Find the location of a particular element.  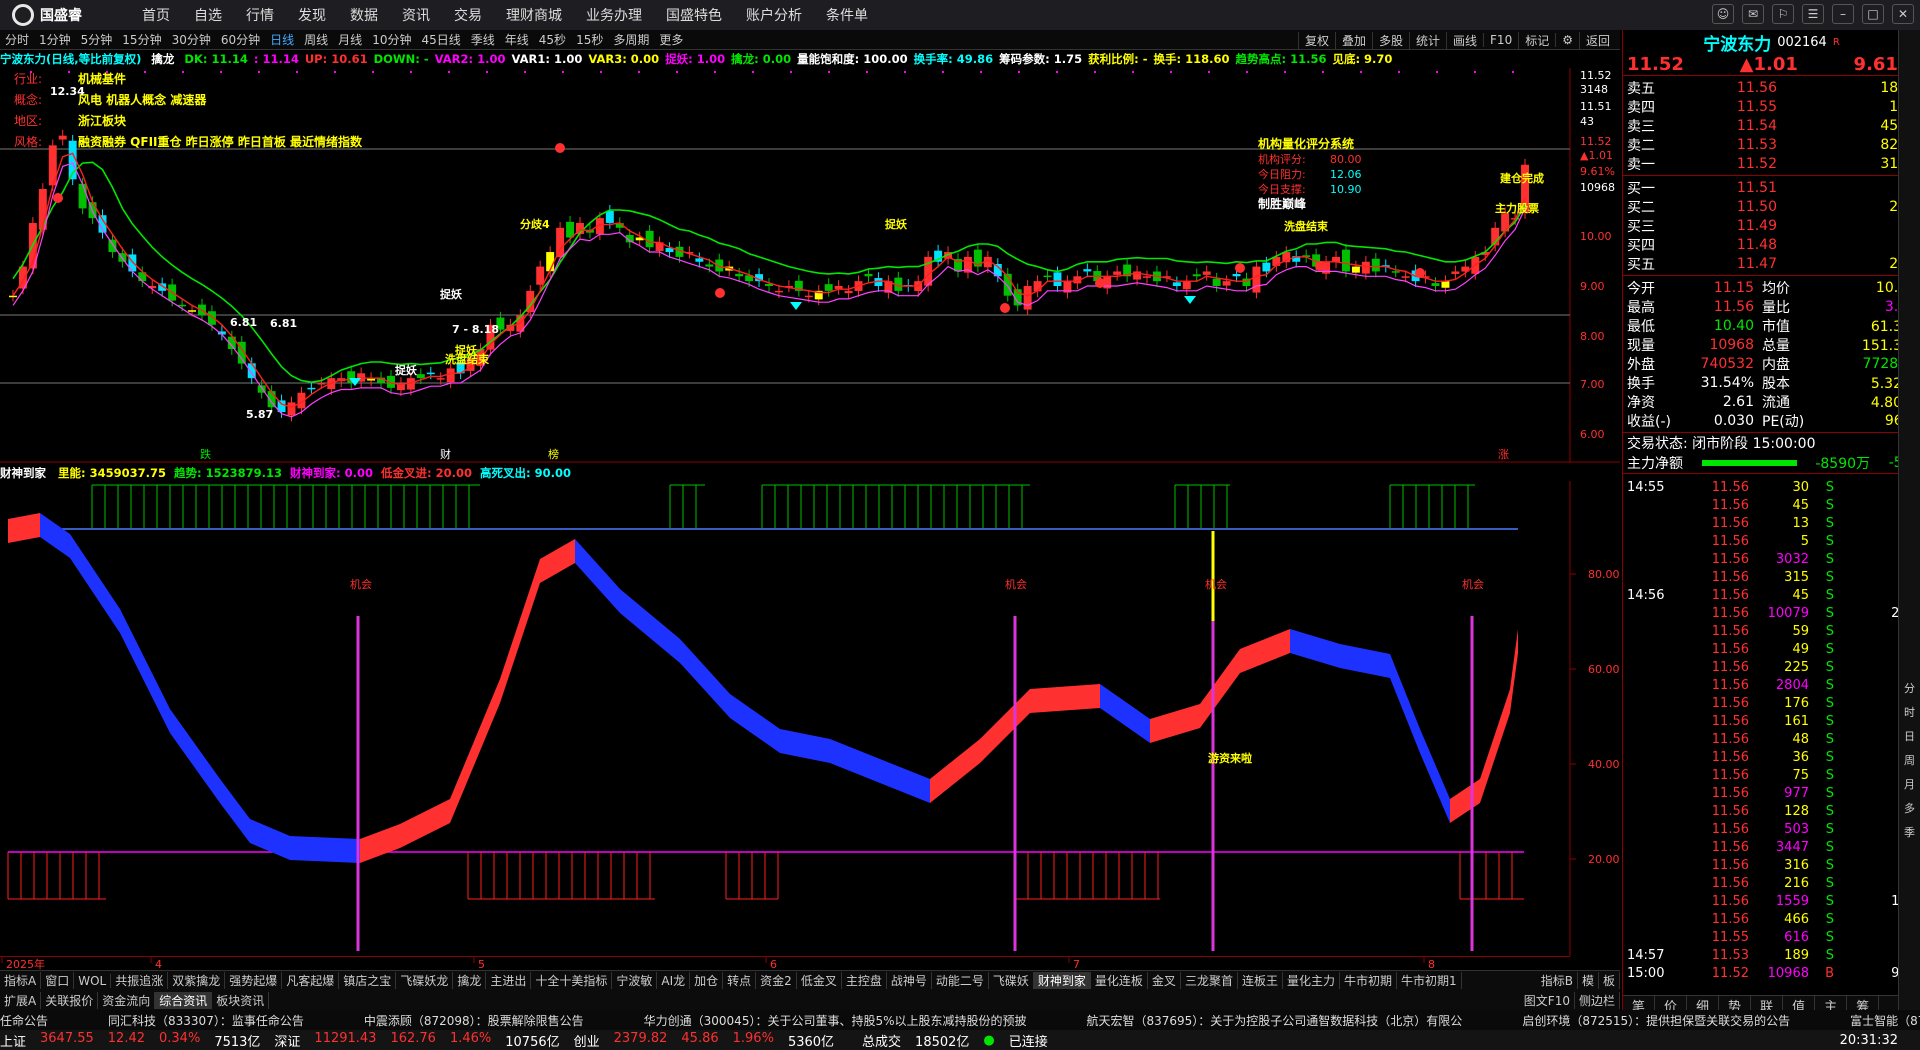

indicator-tab: 擒龙 is located at coordinates (470, 980).